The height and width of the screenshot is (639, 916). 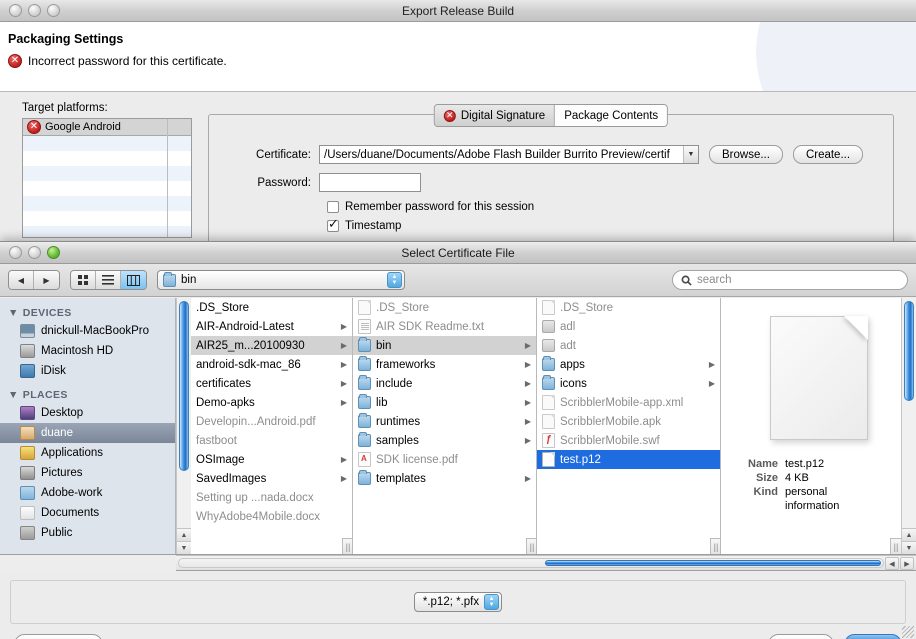 What do you see at coordinates (87, 433) in the screenshot?
I see `sidebar-item-duane: duane` at bounding box center [87, 433].